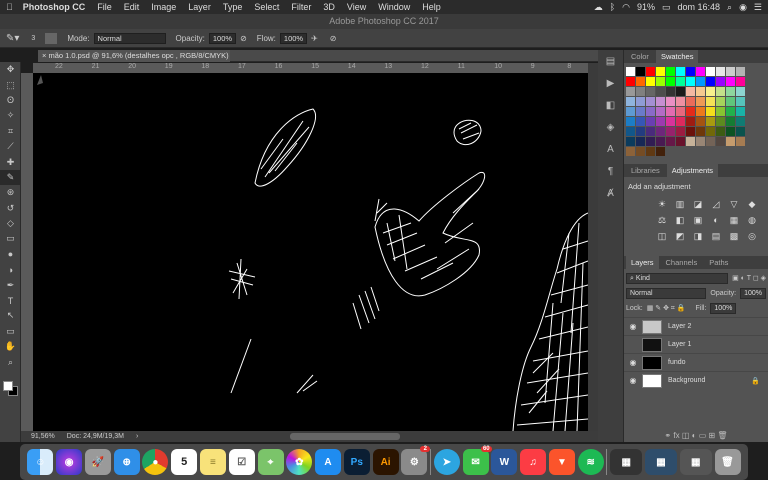  What do you see at coordinates (723, 308) in the screenshot?
I see `fill-field: 100%` at bounding box center [723, 308].